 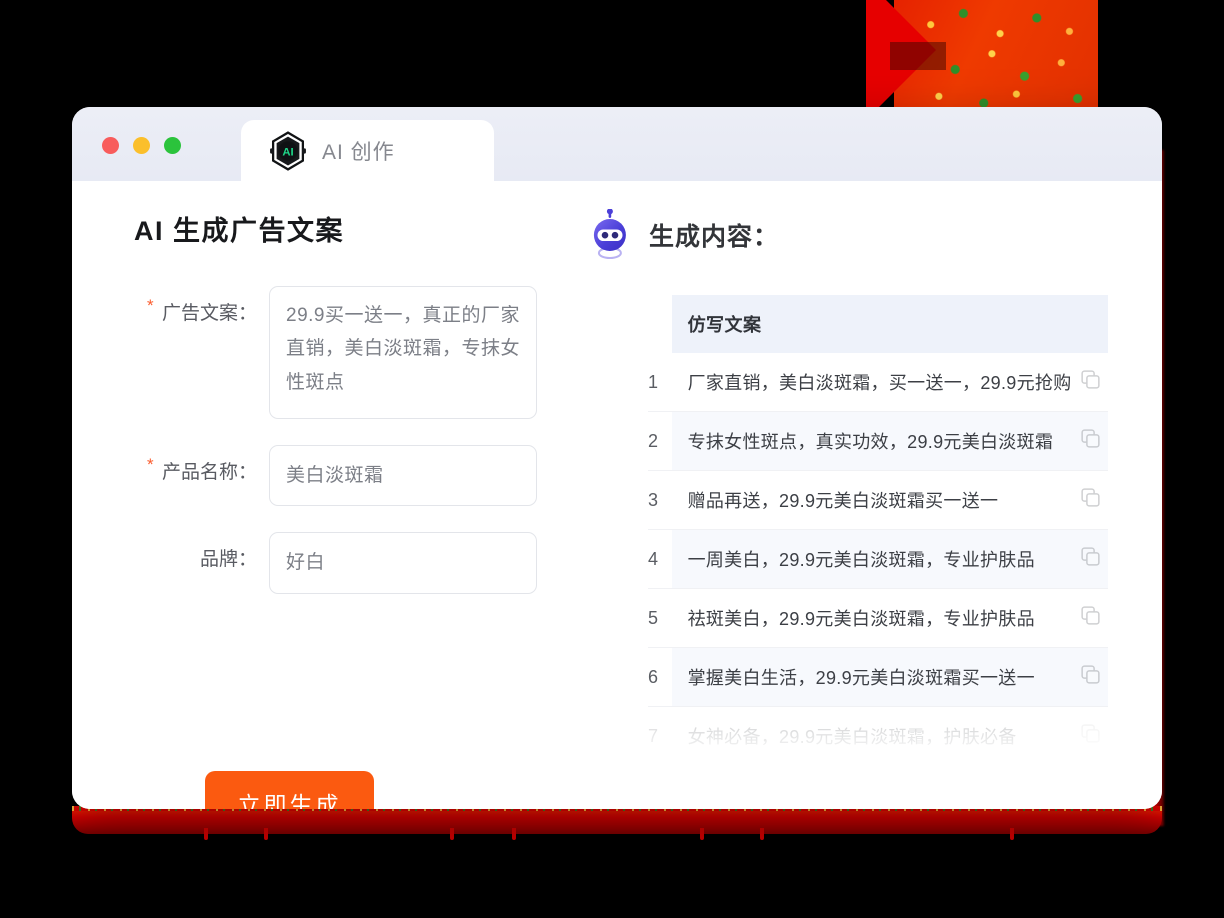 I want to click on label-brand: * 品牌：, so click(x=201, y=551).